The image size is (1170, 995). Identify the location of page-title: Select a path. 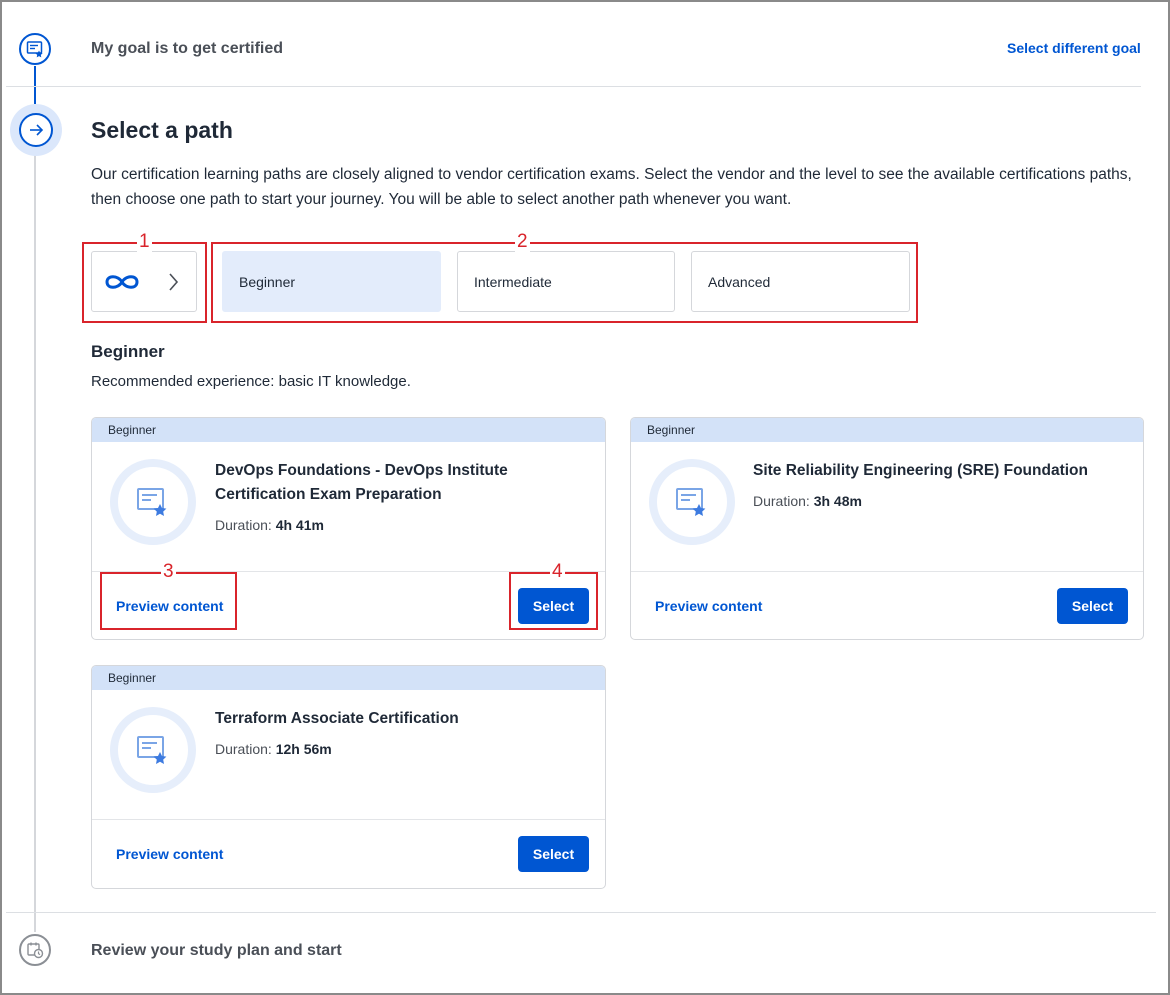
(162, 130).